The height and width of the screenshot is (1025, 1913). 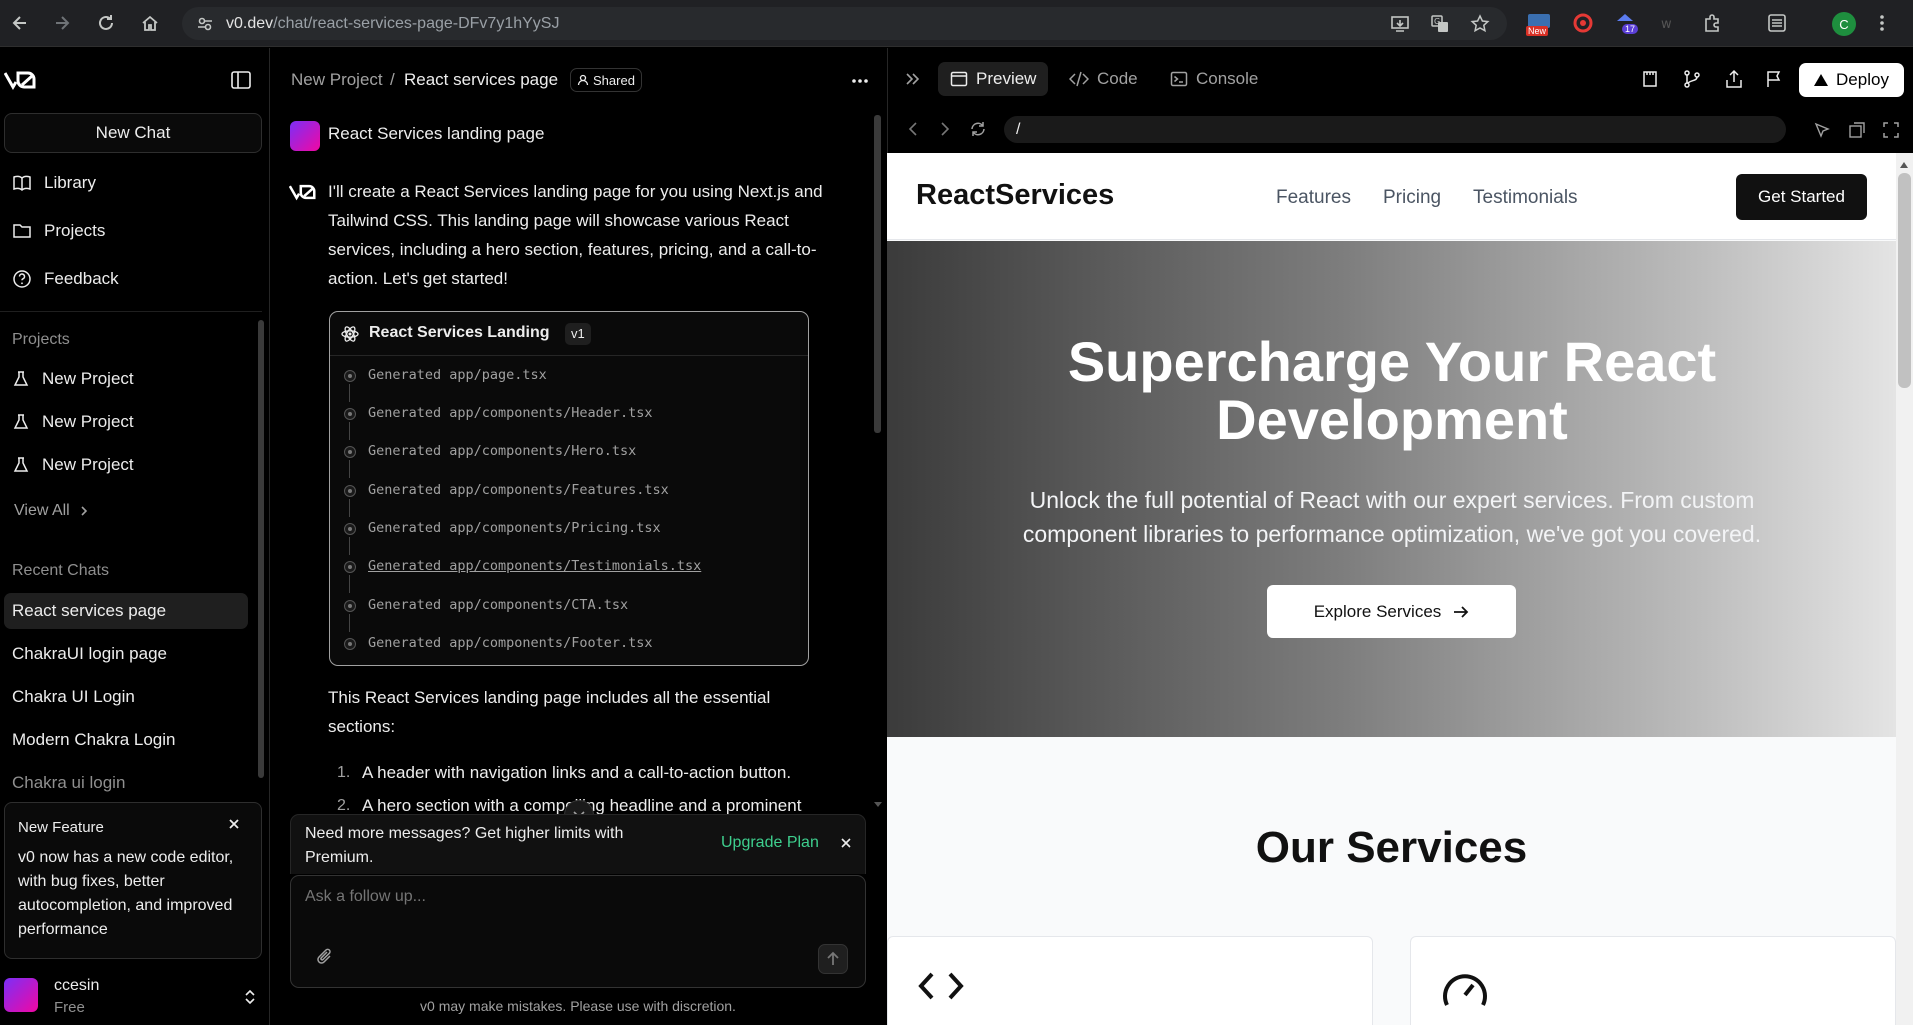 I want to click on svg-text: G, so click(x=1437, y=21).